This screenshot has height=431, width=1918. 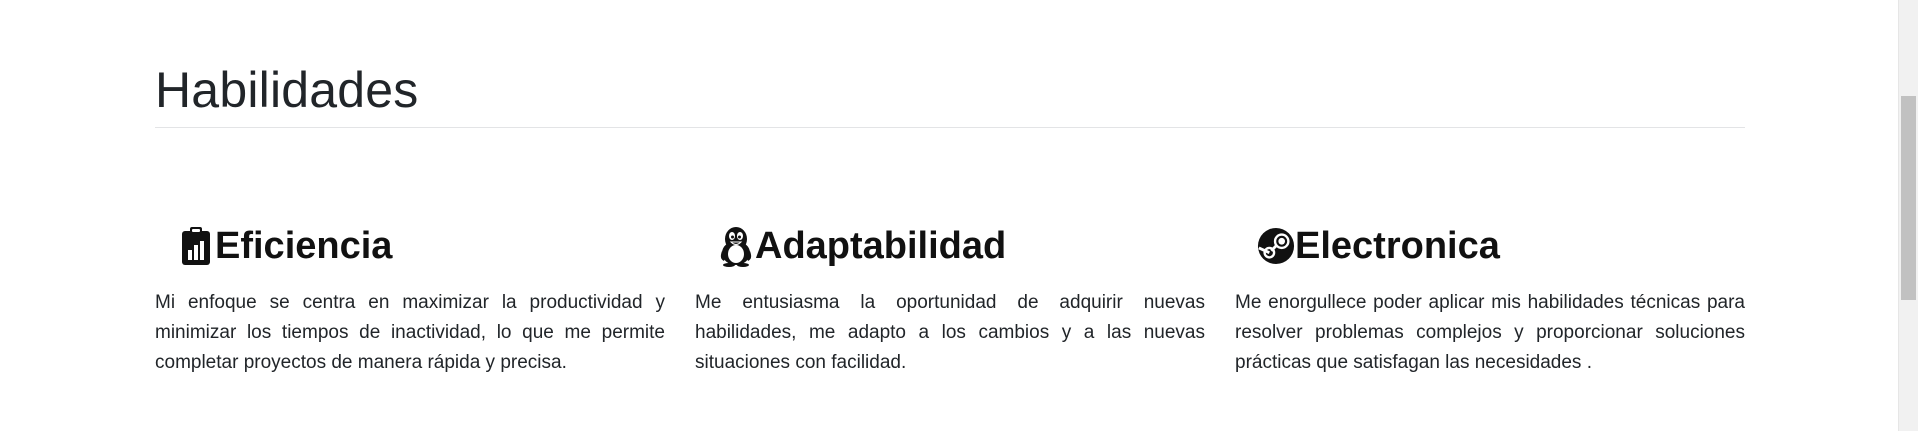 I want to click on vertical-scrollbar, so click(x=1908, y=215).